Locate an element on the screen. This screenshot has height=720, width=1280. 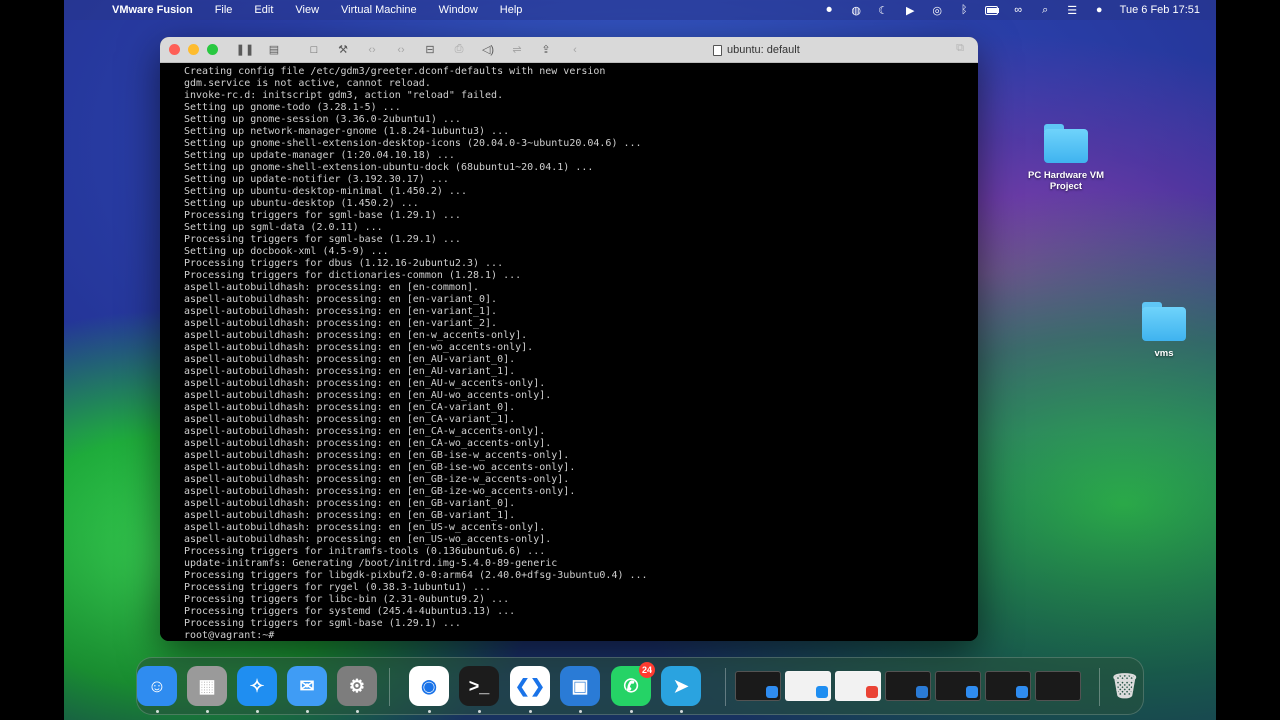
code-icon: ‹› is located at coordinates (401, 50).